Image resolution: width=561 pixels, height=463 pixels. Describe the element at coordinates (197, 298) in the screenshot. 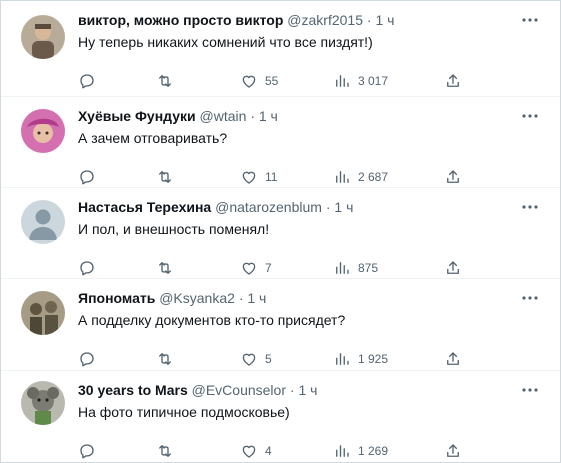

I see `author-handle: @Ksyanka2` at that location.